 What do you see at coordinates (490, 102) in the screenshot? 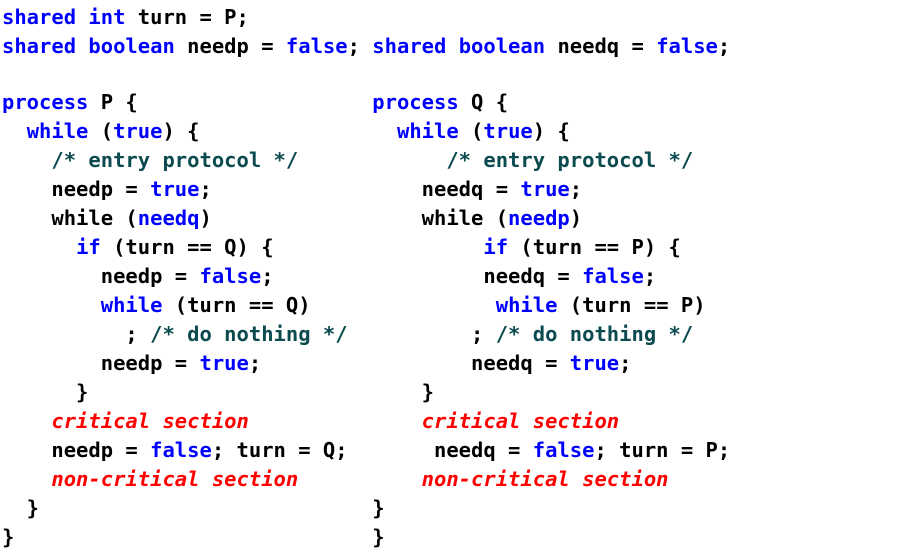
I see `code-token-plain: Q {` at bounding box center [490, 102].